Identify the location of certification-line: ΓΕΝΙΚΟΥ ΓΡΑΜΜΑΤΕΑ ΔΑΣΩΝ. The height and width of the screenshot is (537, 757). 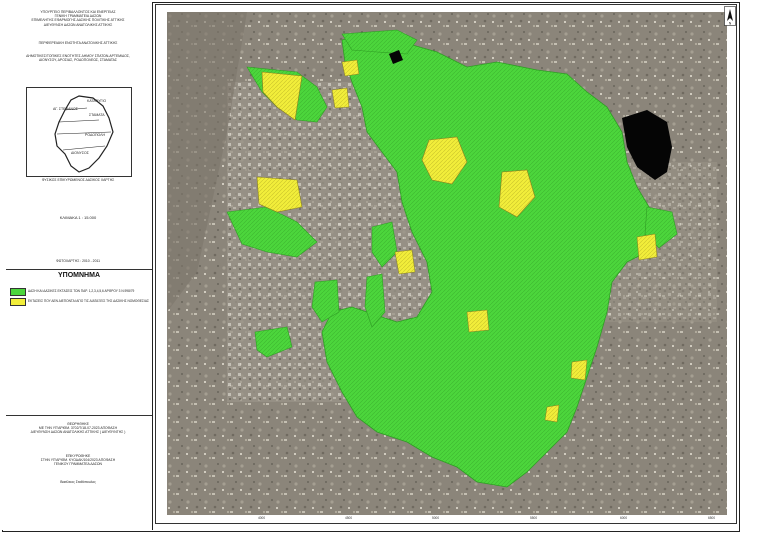
(78, 464).